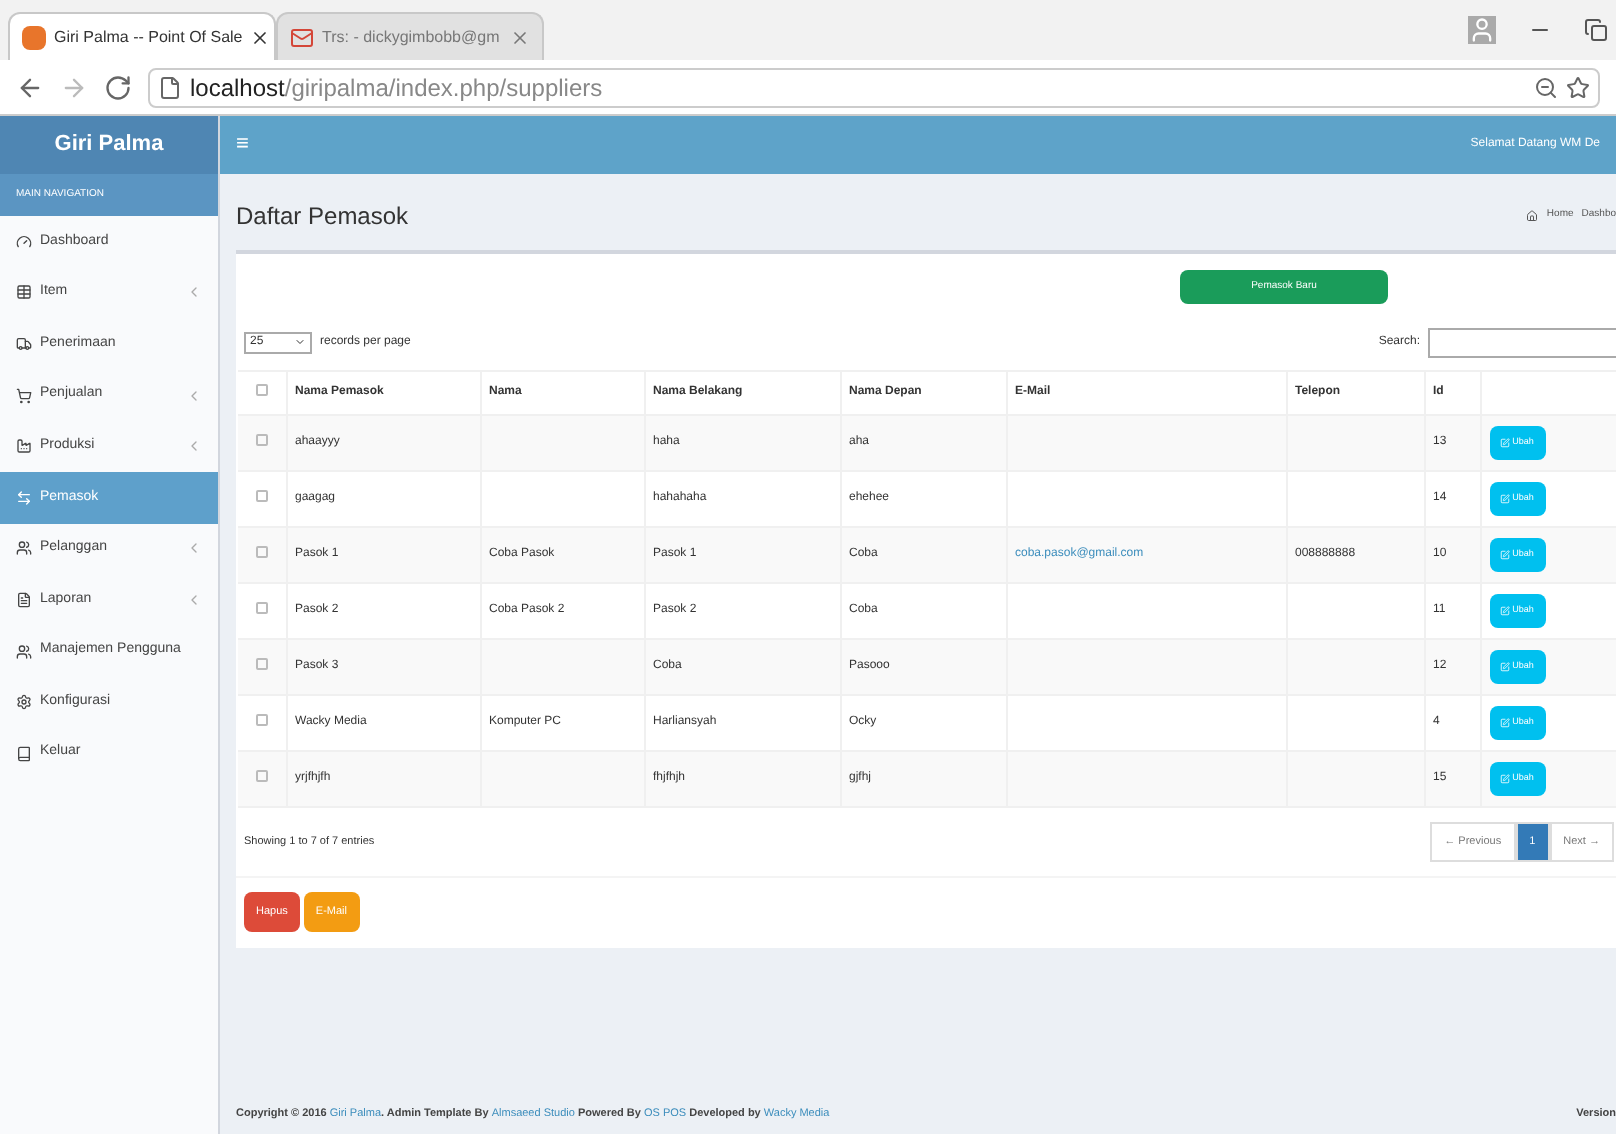 The image size is (1616, 1134). Describe the element at coordinates (300, 342) in the screenshot. I see `dropdown-caret-icon` at that location.